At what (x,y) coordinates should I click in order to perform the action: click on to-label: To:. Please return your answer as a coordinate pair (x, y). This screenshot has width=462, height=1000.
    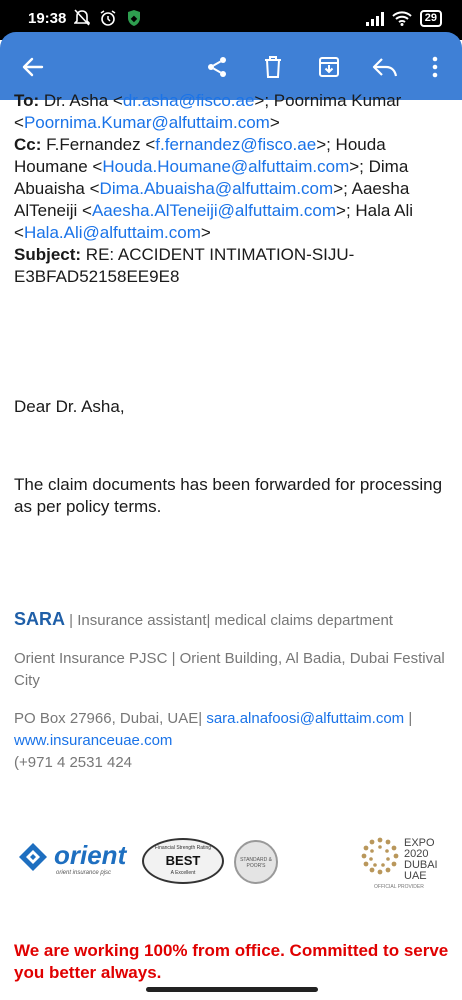
    Looking at the image, I should click on (27, 100).